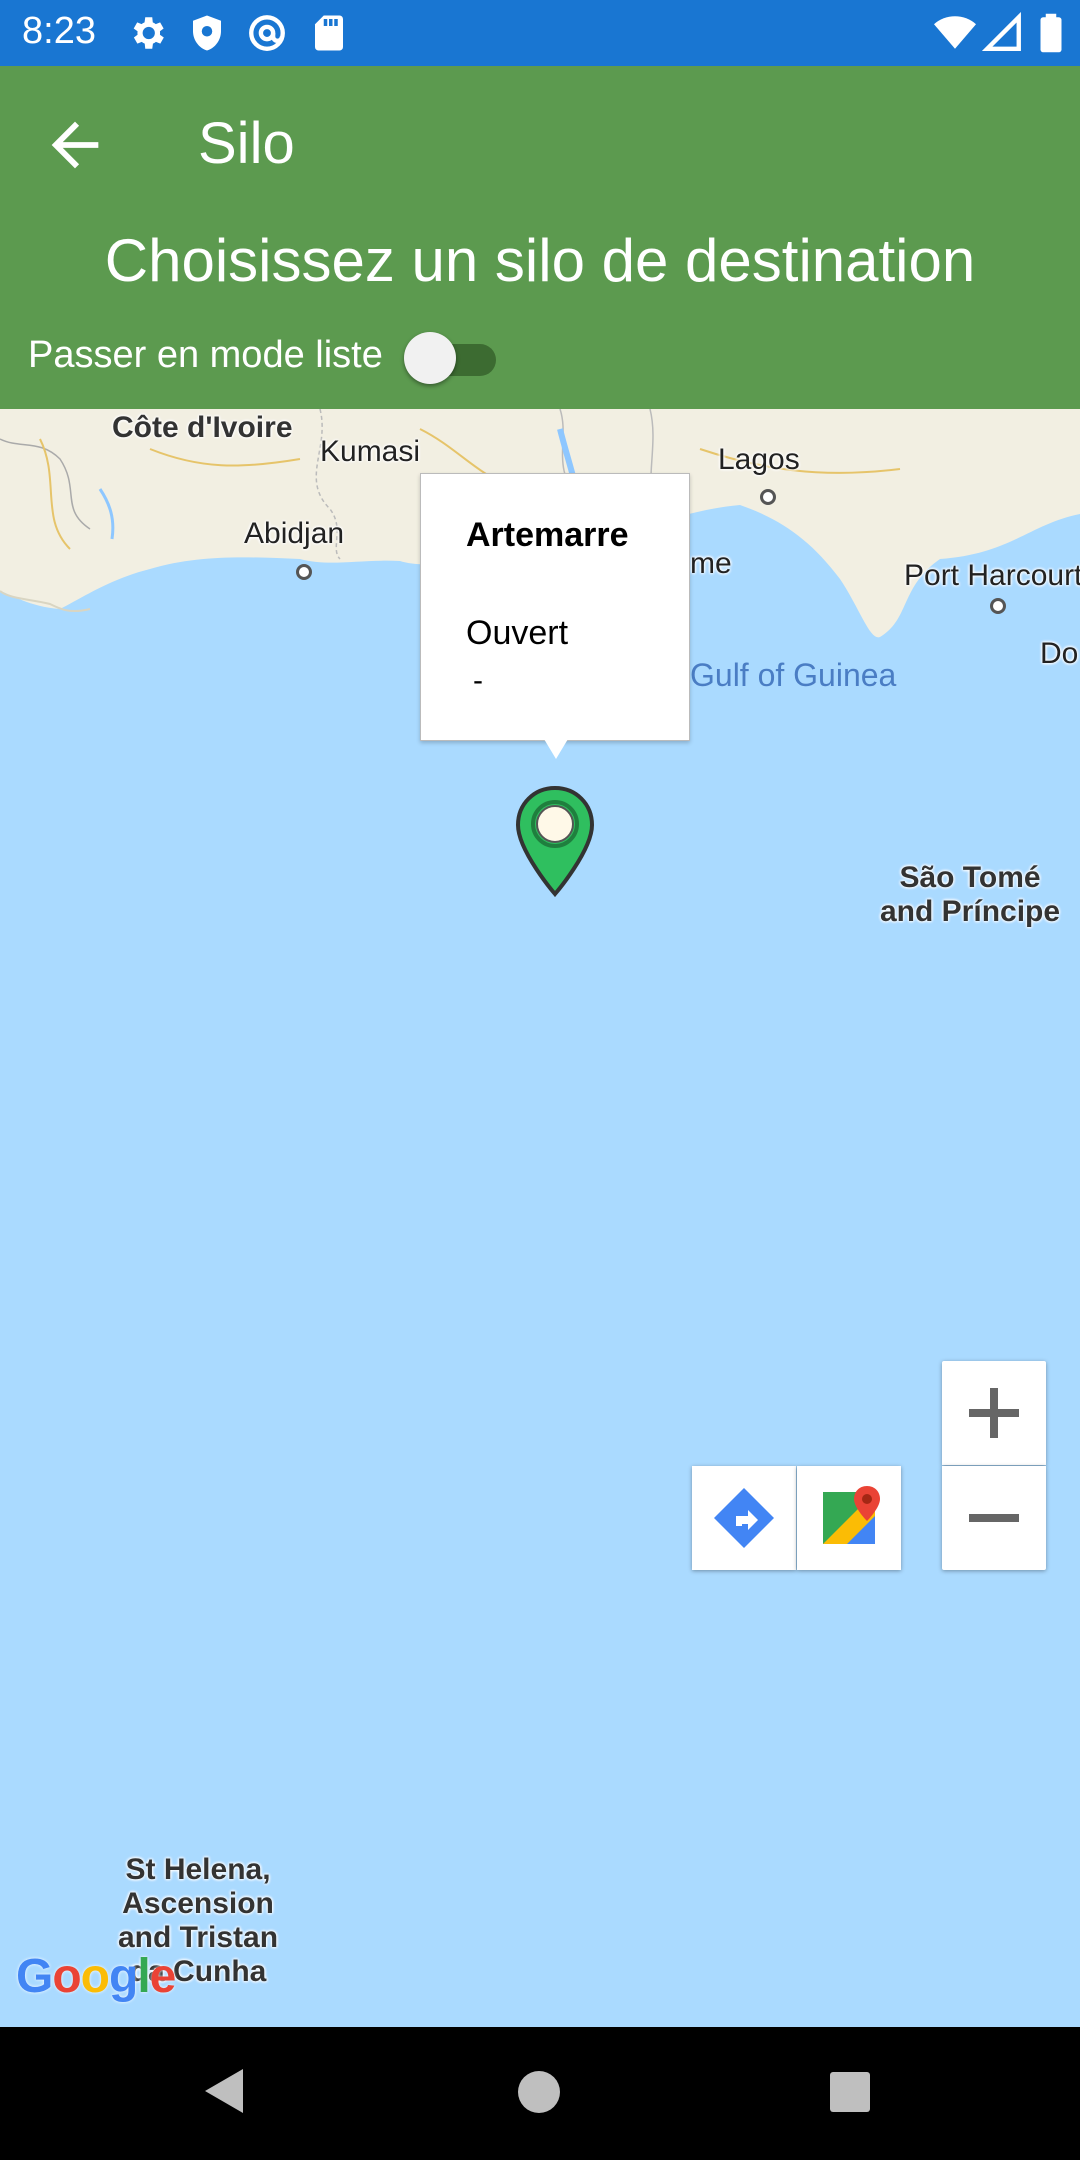 The height and width of the screenshot is (2160, 1080). What do you see at coordinates (430, 358) in the screenshot?
I see `toggle-knob` at bounding box center [430, 358].